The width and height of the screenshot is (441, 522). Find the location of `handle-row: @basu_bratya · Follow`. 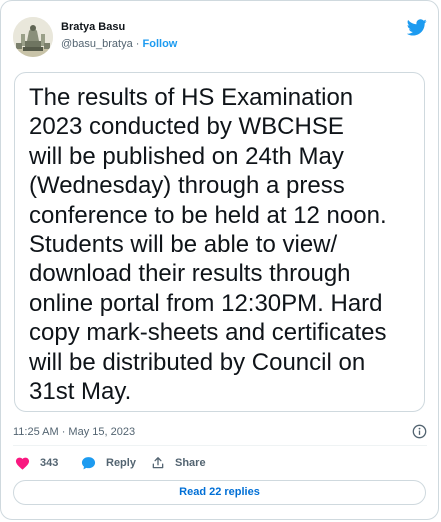

handle-row: @basu_bratya · Follow is located at coordinates (119, 44).